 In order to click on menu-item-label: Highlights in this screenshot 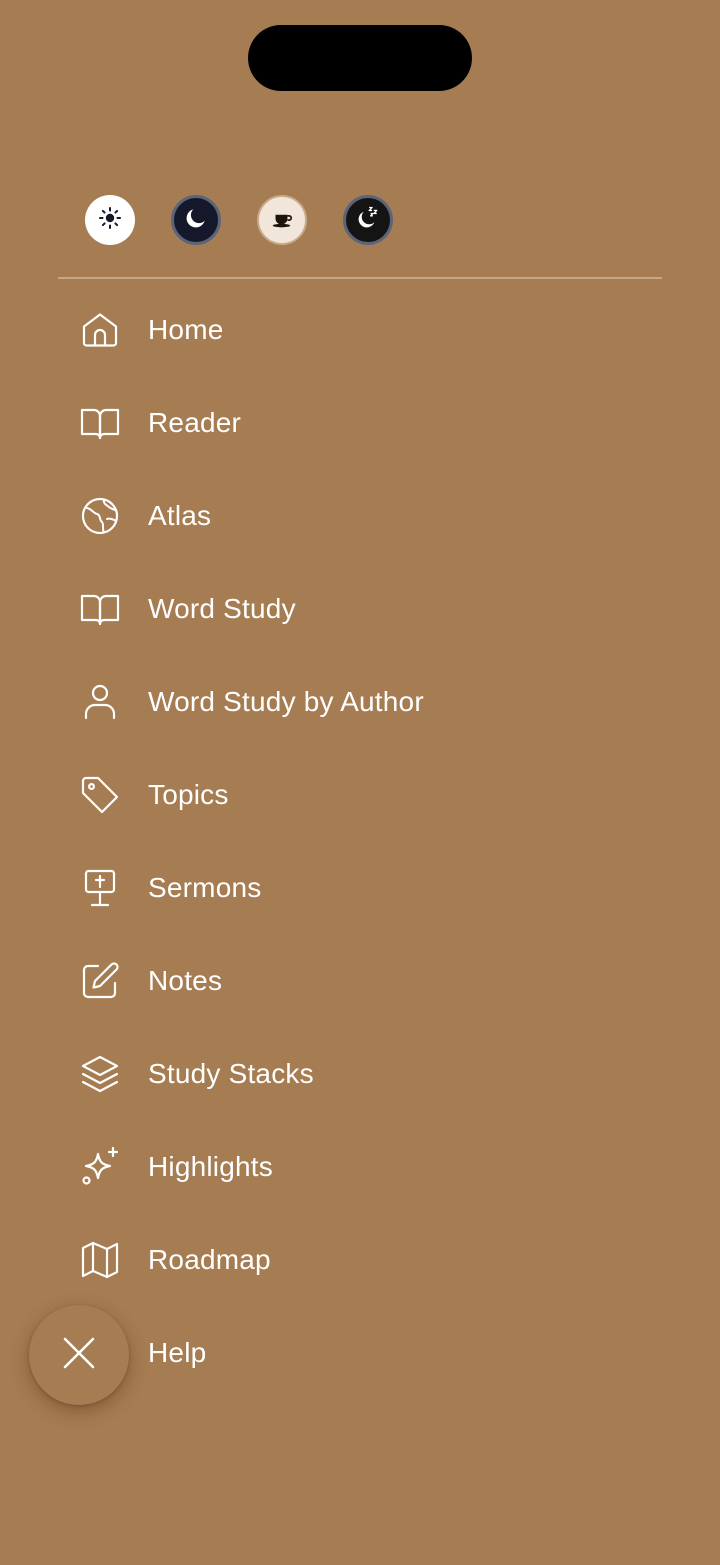, I will do `click(210, 1166)`.